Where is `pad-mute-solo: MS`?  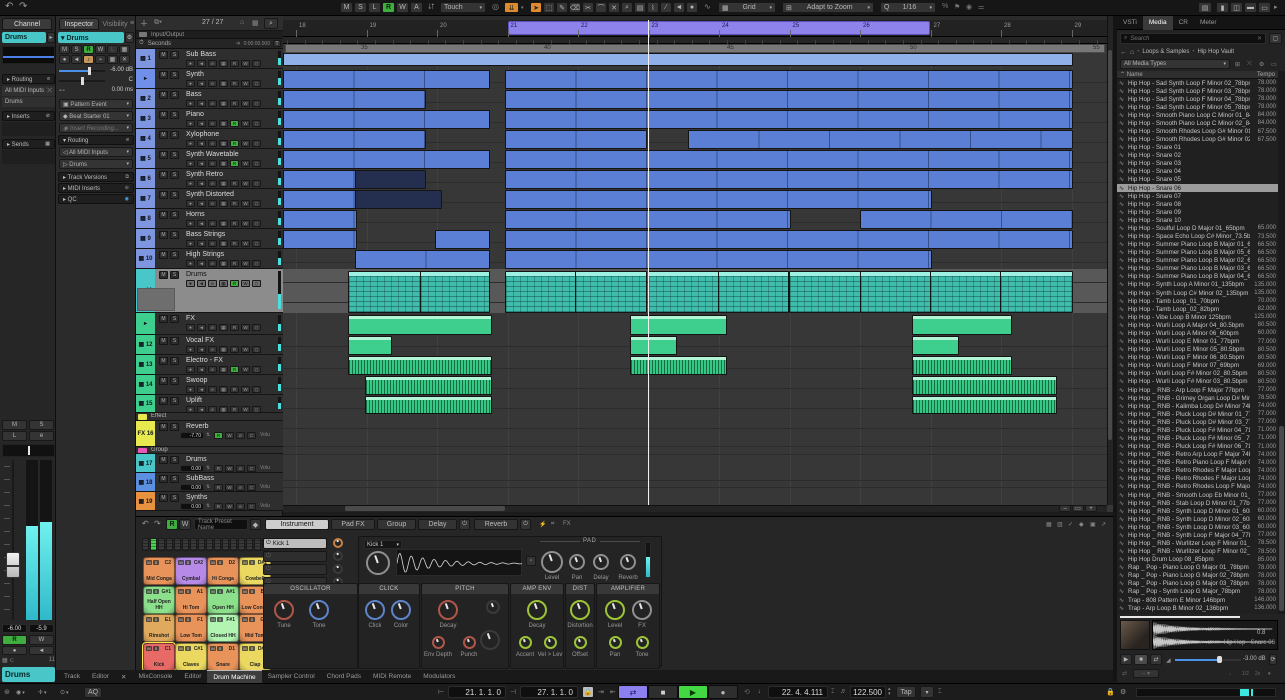 pad-mute-solo: MS is located at coordinates (248, 562).